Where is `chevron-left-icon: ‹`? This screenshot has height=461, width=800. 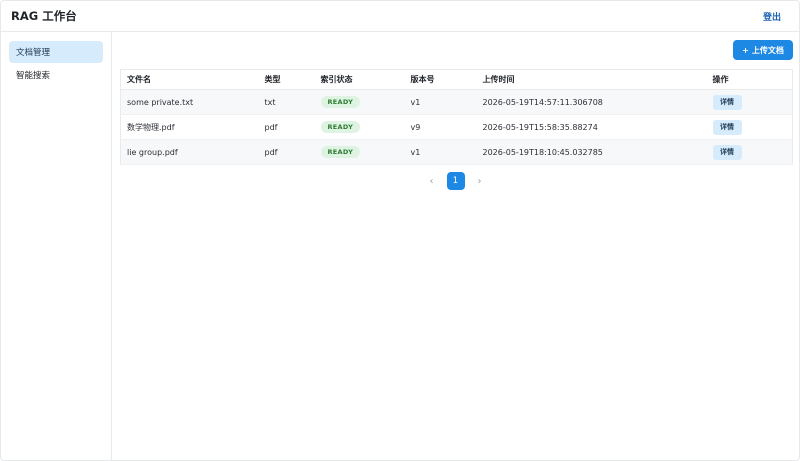
chevron-left-icon: ‹ is located at coordinates (432, 181).